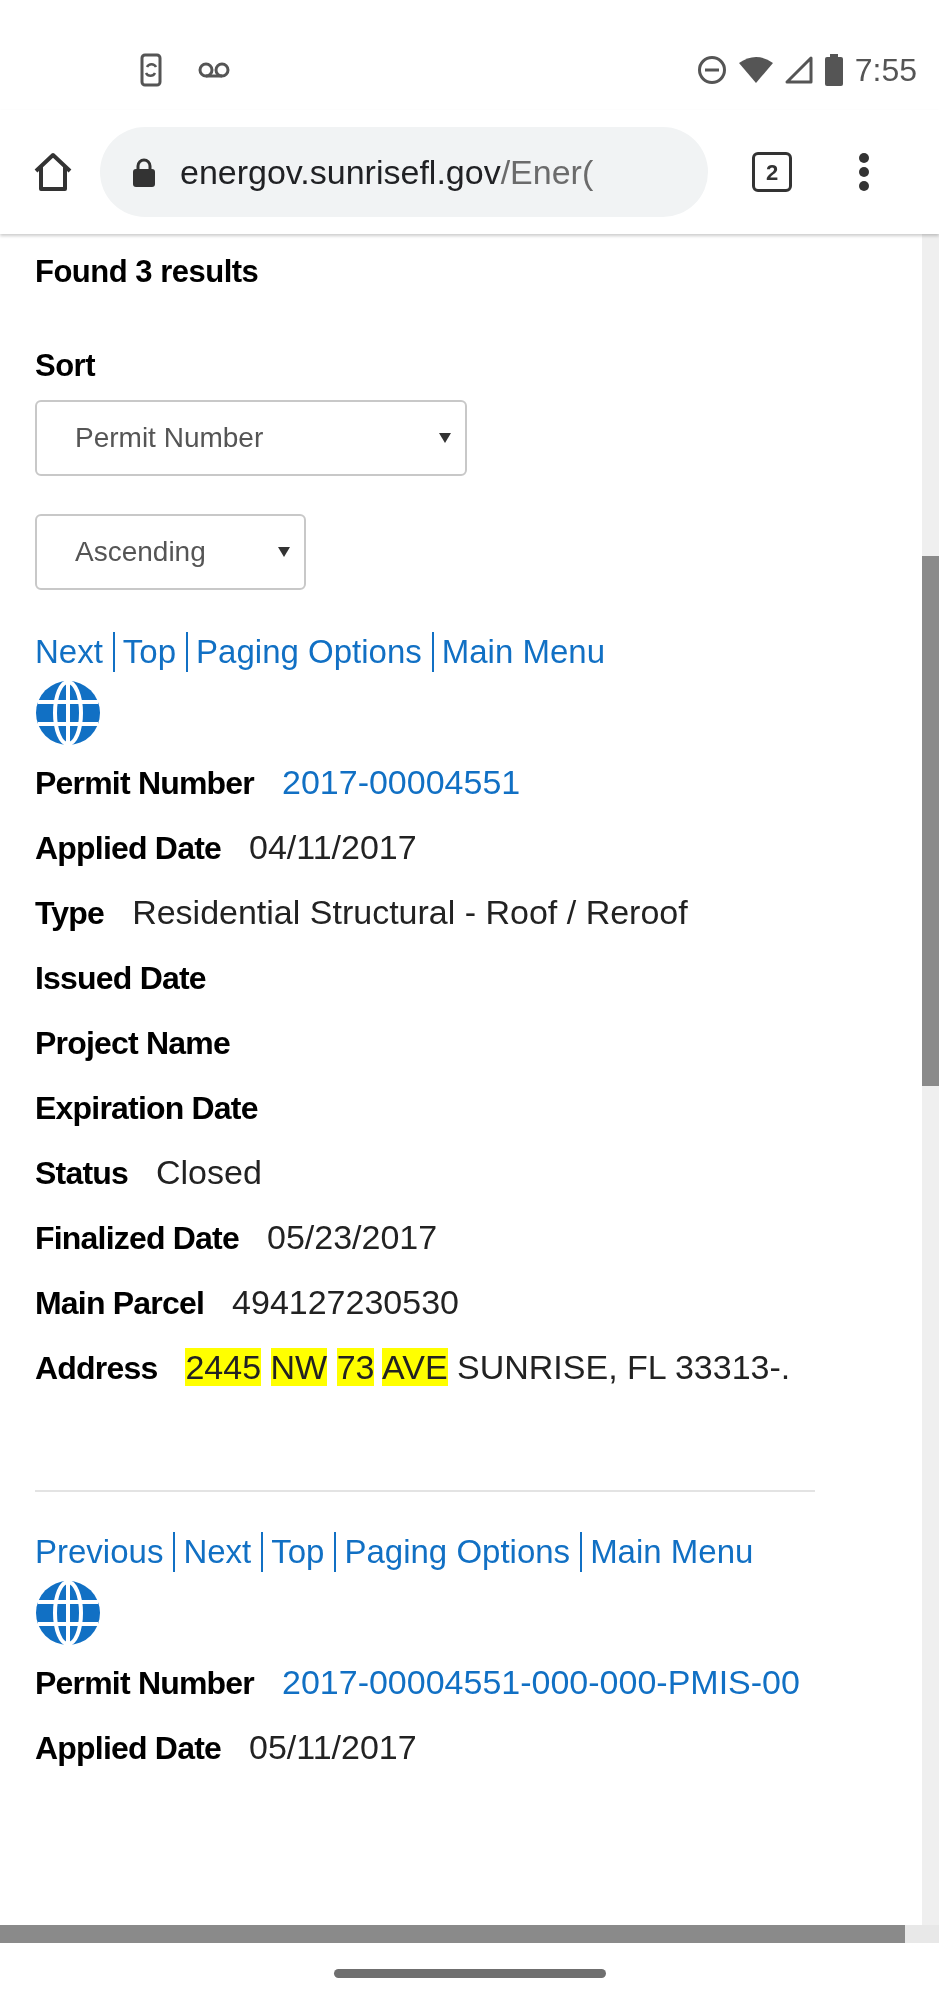 Image resolution: width=939 pixels, height=1999 pixels. What do you see at coordinates (798, 70) in the screenshot?
I see `signal-icon` at bounding box center [798, 70].